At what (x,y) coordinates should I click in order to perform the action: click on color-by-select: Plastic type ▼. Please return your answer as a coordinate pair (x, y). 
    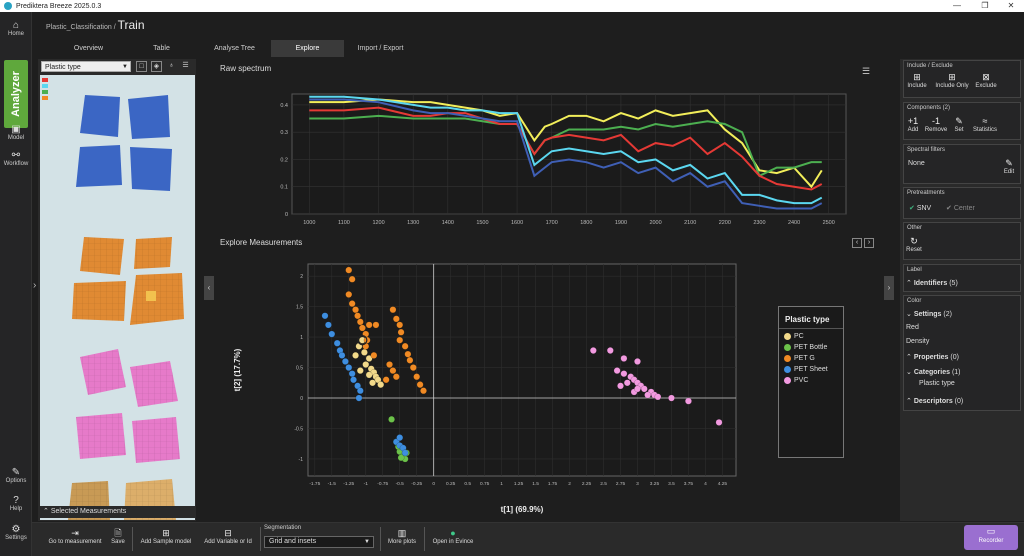
    Looking at the image, I should click on (86, 66).